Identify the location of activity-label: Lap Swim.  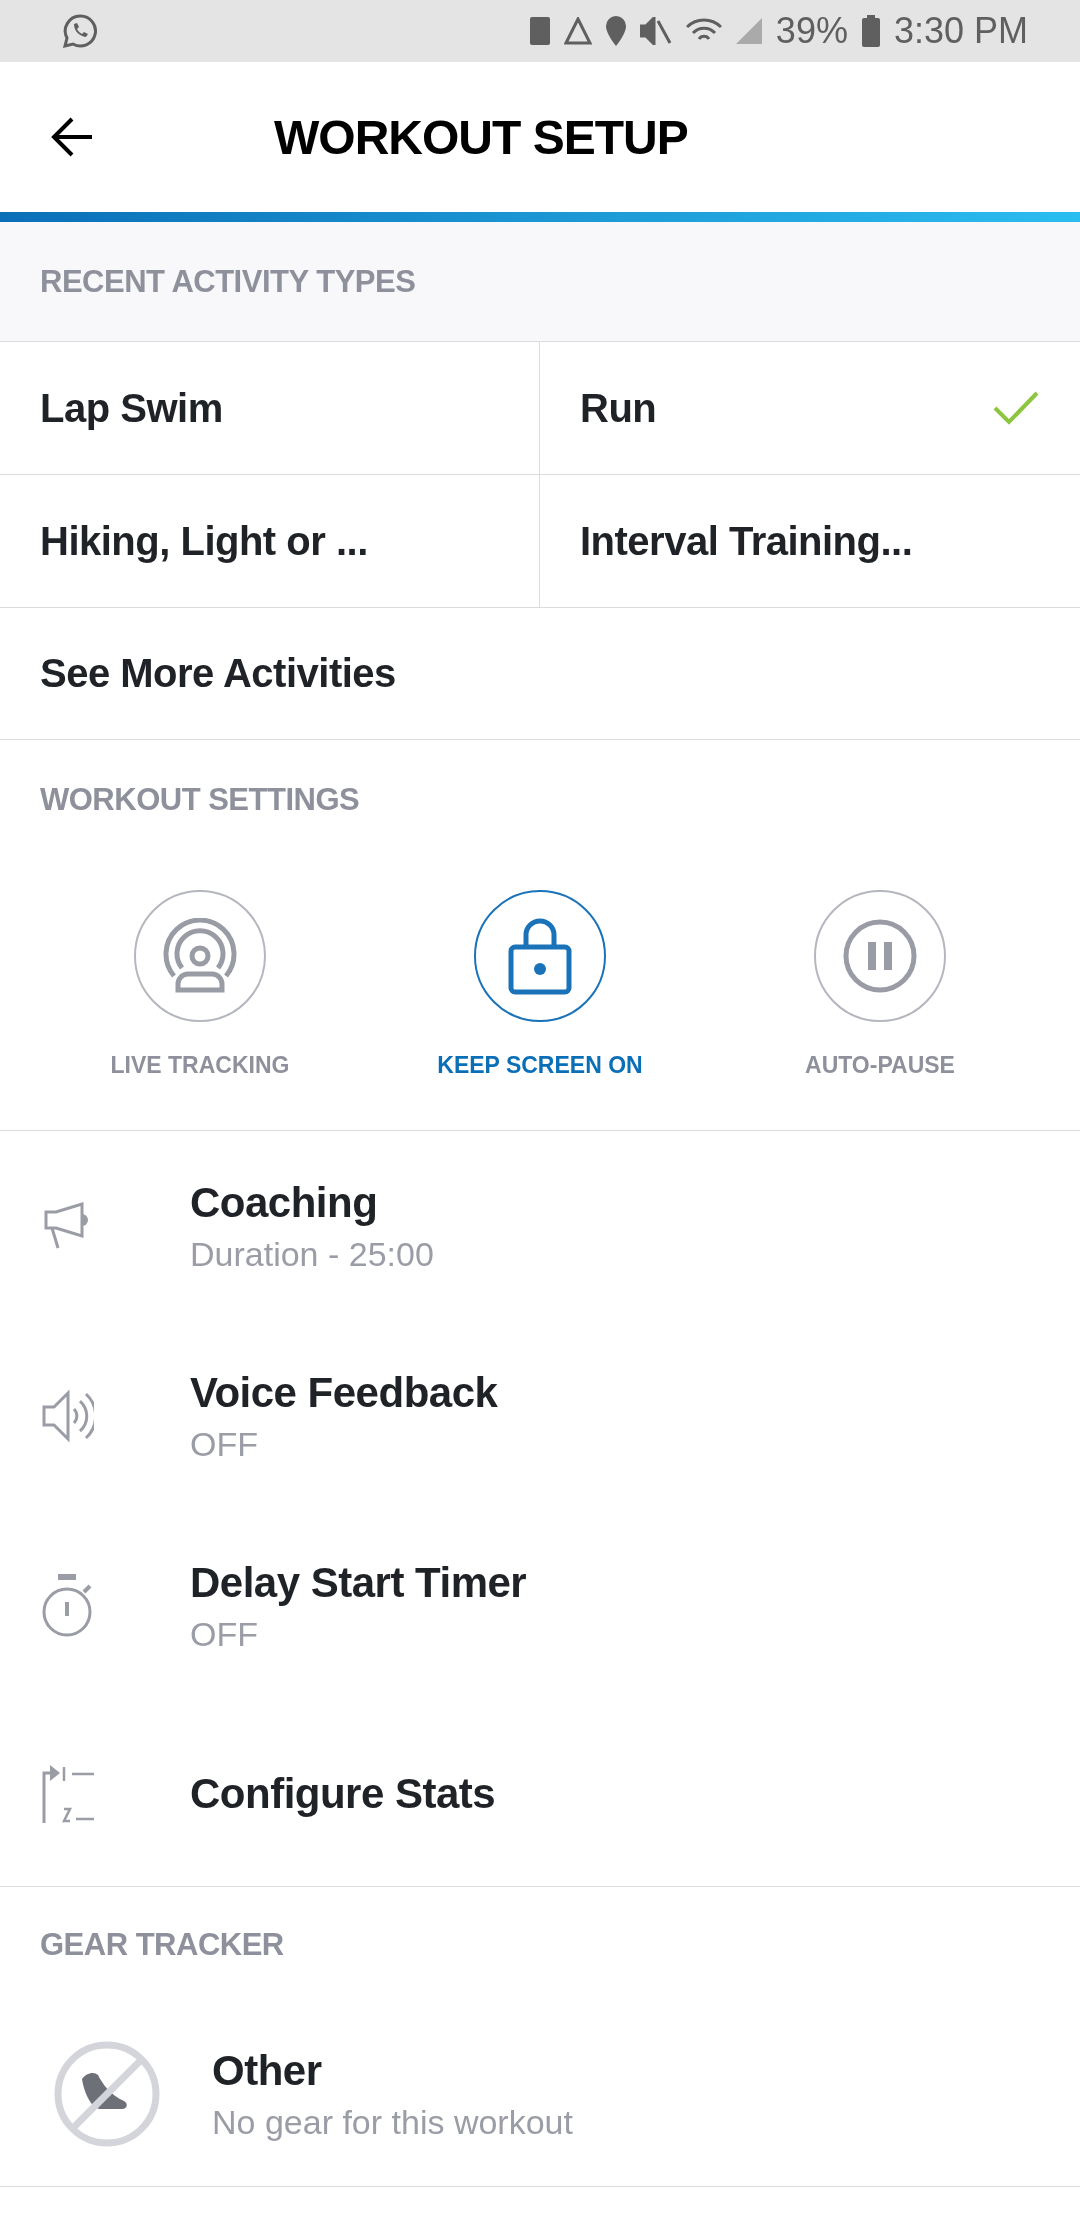
(131, 408).